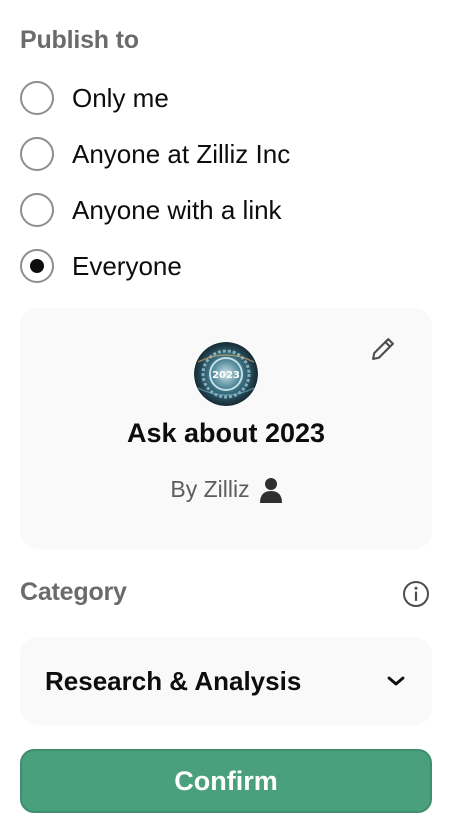 The image size is (452, 824). I want to click on pencil-icon, so click(383, 349).